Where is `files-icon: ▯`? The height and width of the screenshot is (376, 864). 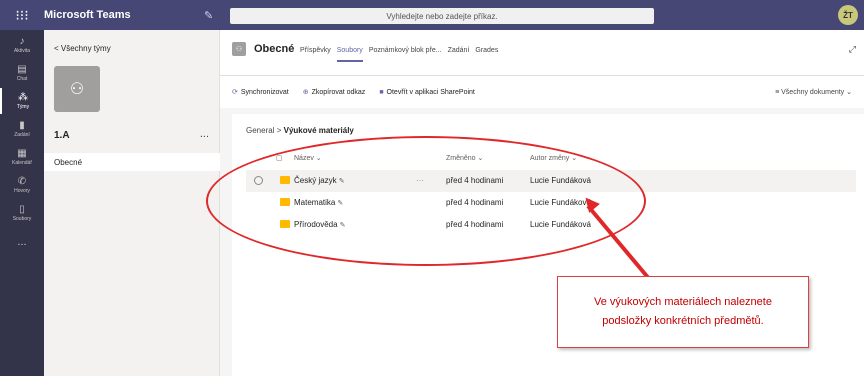
files-icon: ▯ is located at coordinates (22, 209).